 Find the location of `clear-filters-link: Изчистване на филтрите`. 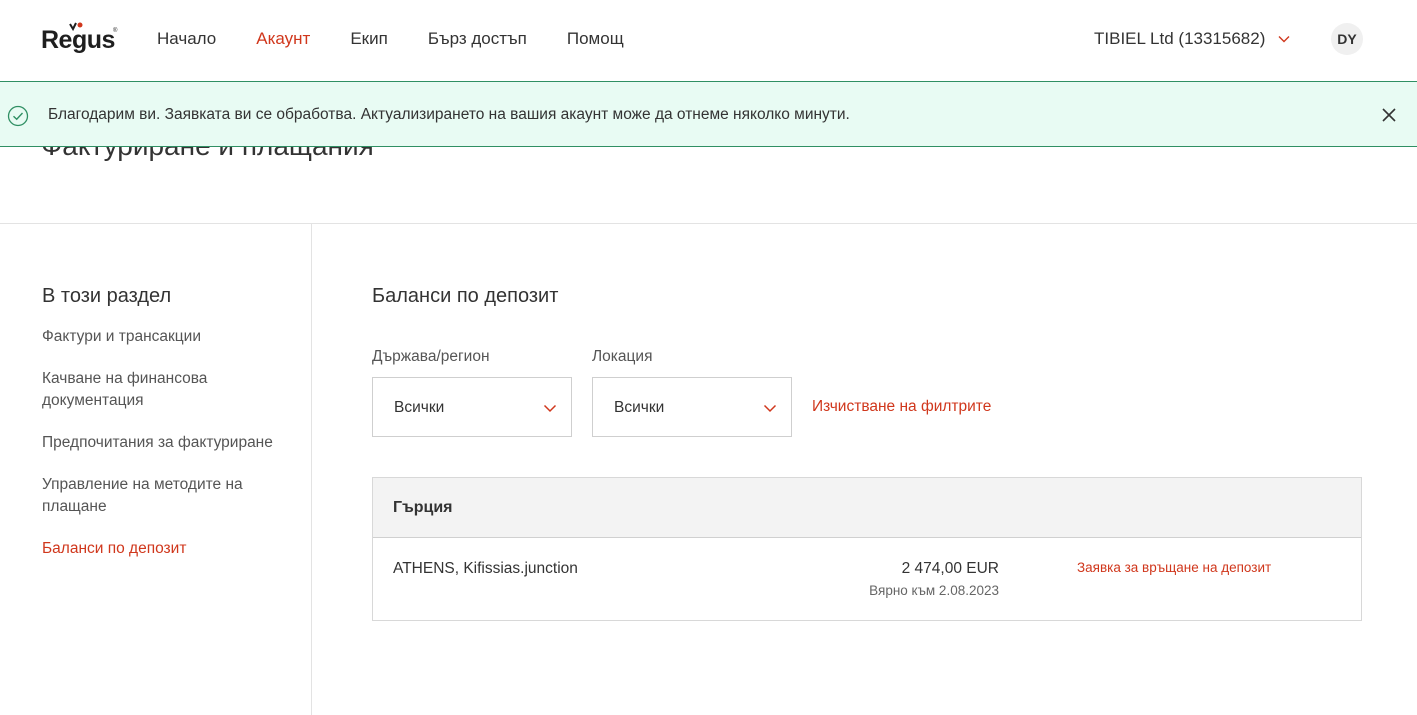

clear-filters-link: Изчистване на филтрите is located at coordinates (901, 407).